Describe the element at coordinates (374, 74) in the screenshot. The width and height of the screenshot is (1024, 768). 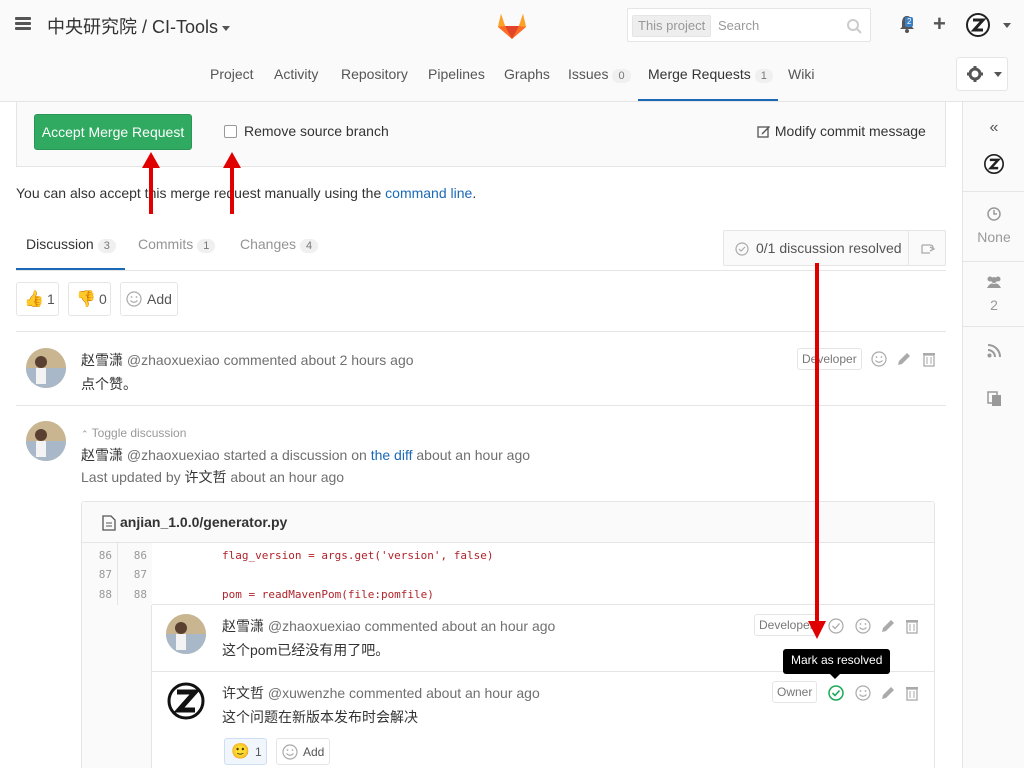
I see `nav-repository: Repository` at that location.